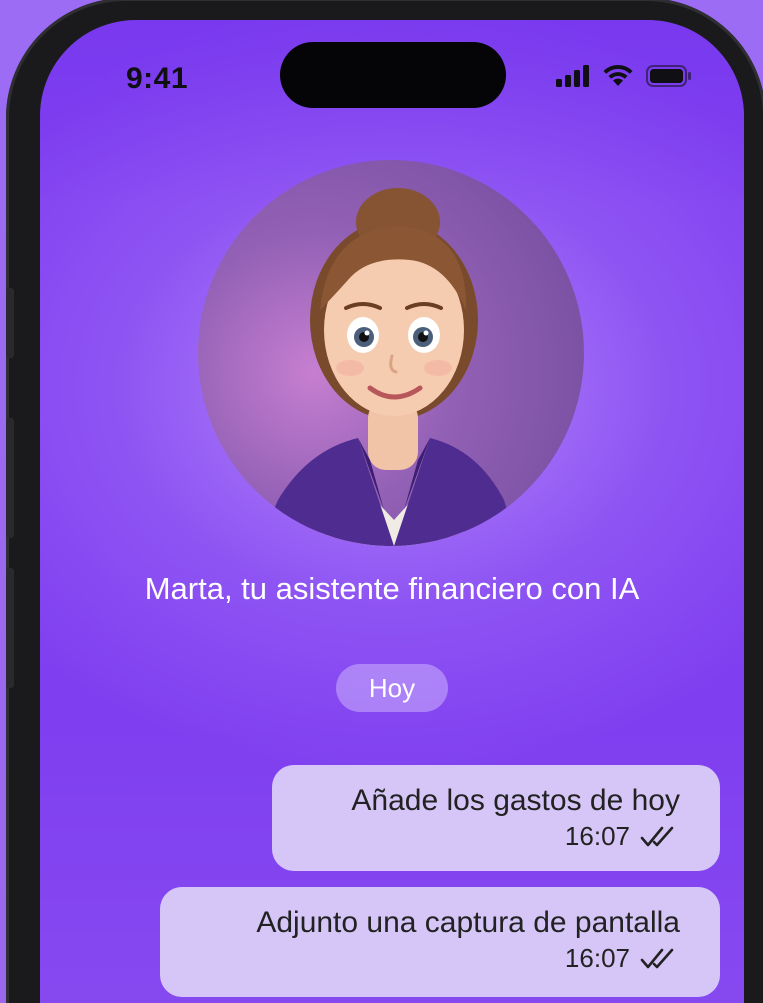 The image size is (763, 1003). Describe the element at coordinates (668, 76) in the screenshot. I see `battery-icon` at that location.